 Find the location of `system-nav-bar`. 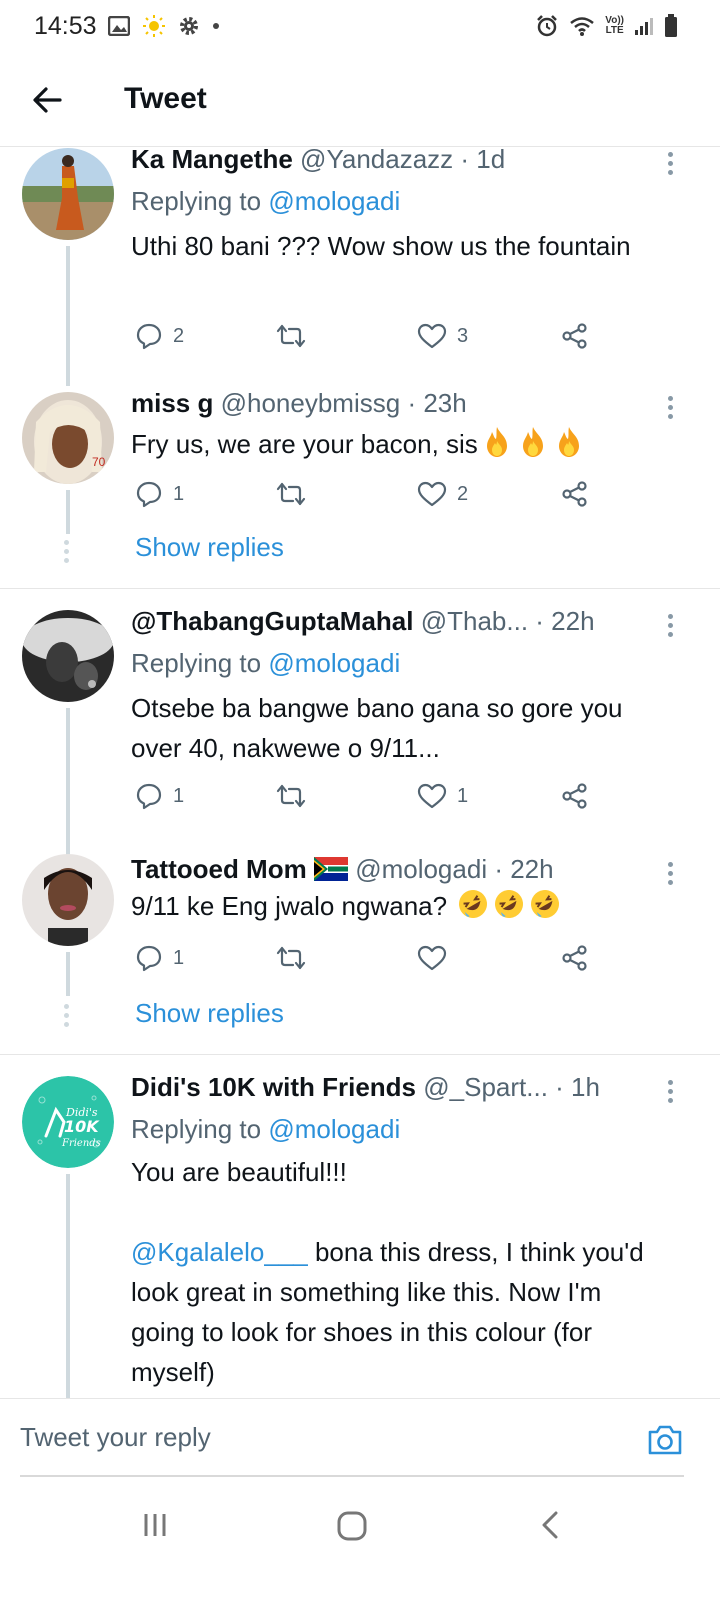

system-nav-bar is located at coordinates (360, 1540).